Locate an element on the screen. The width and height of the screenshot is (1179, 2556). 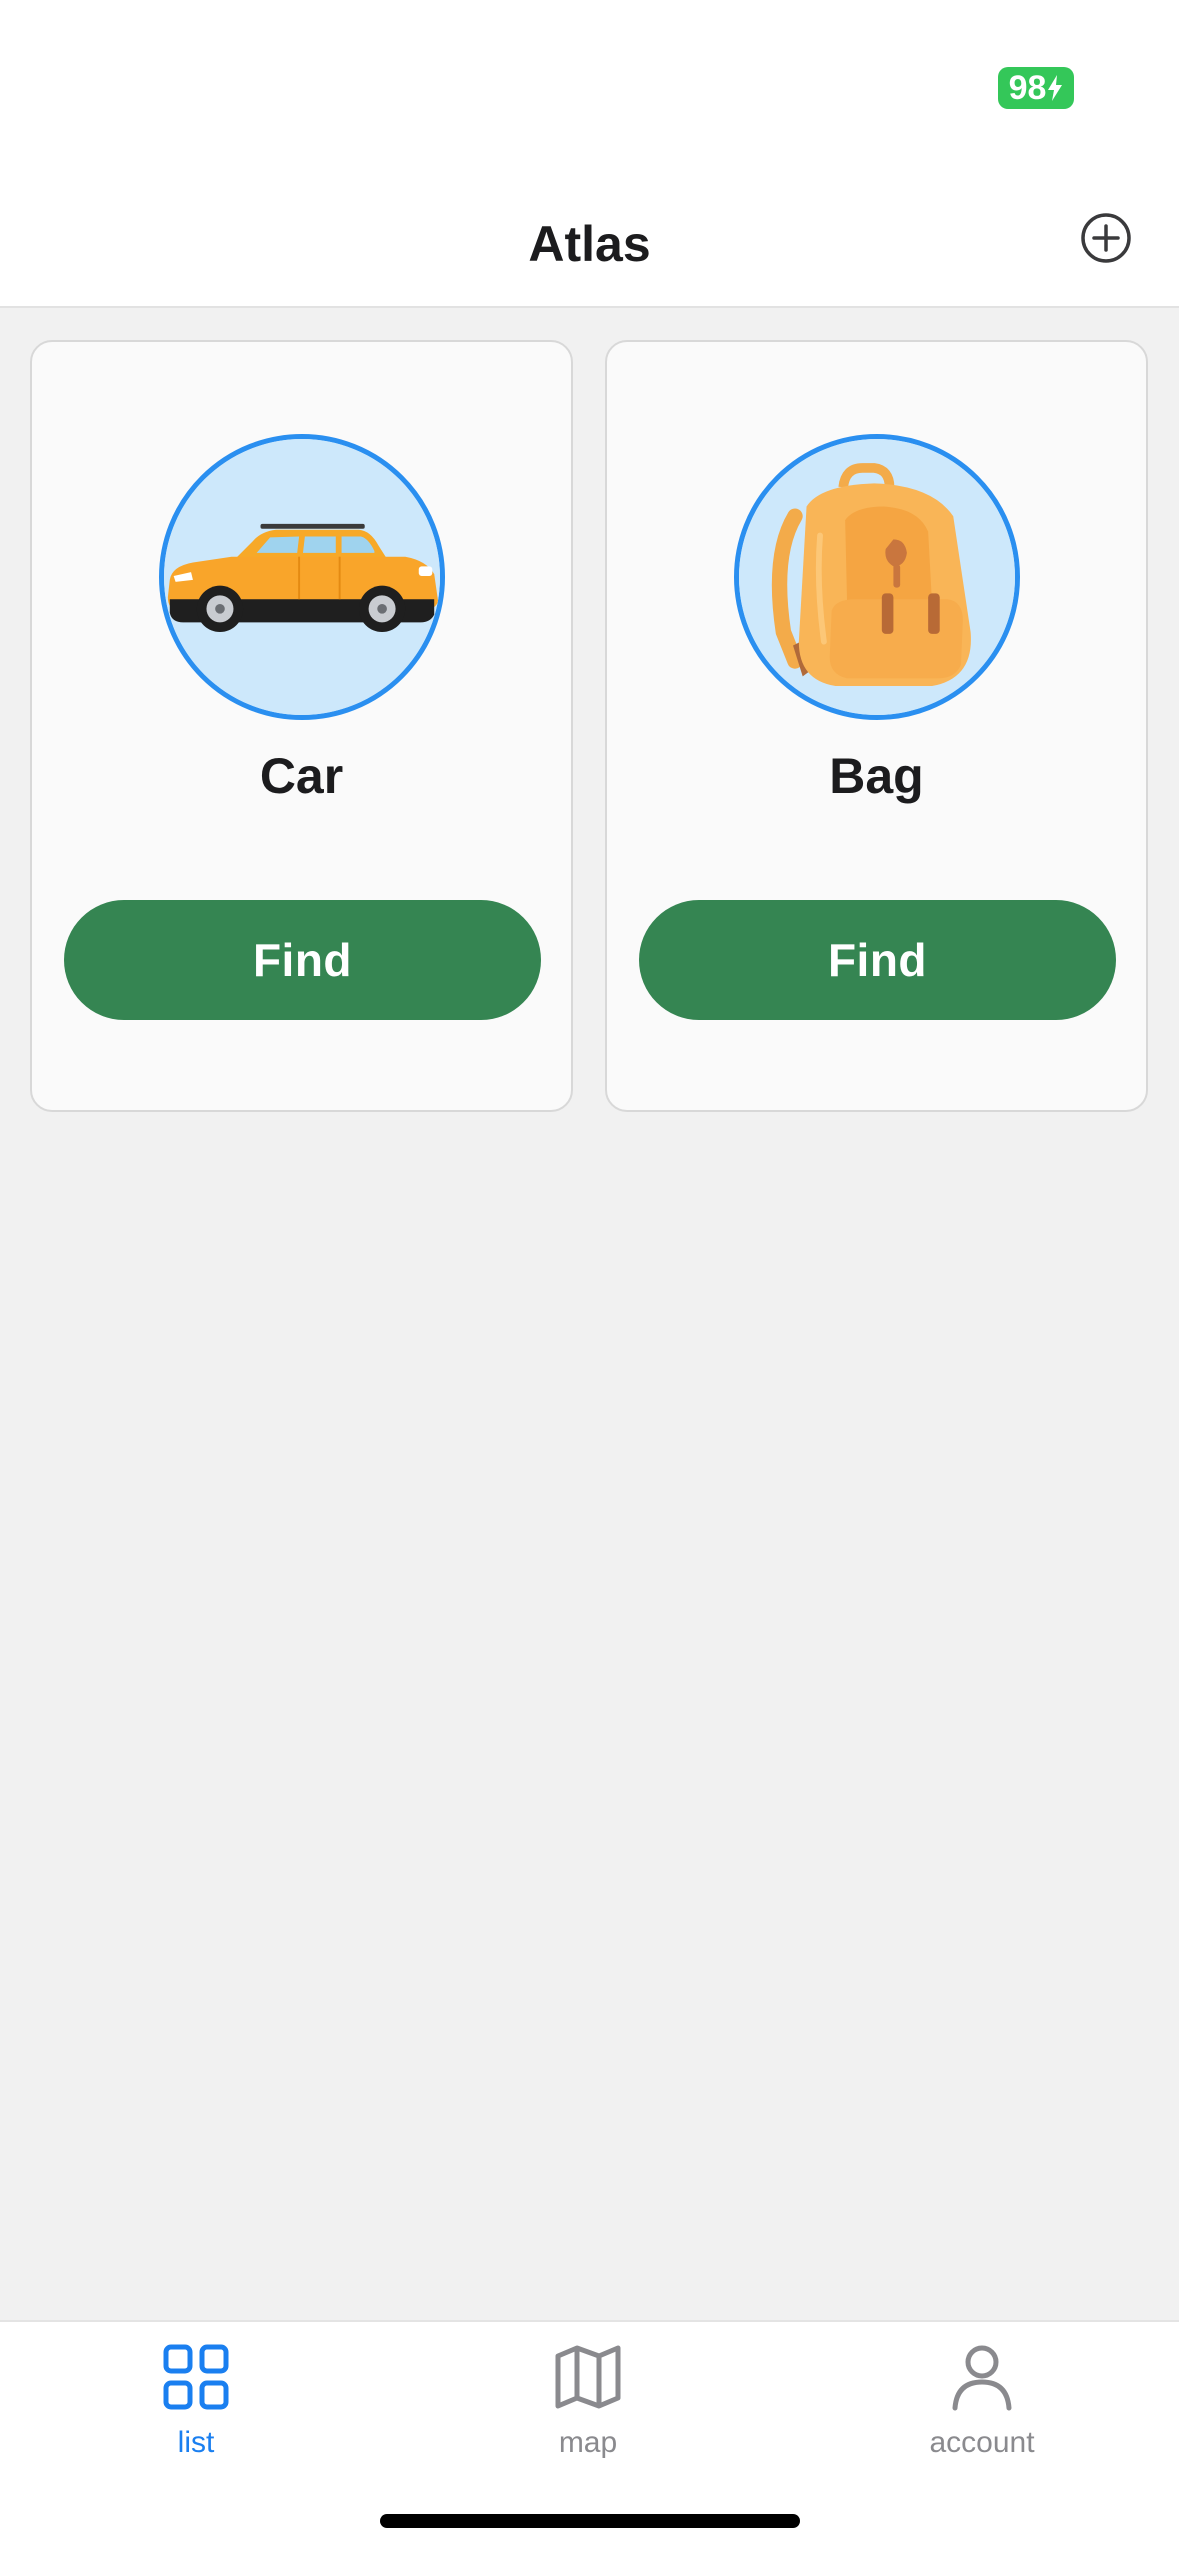
bag-avatar is located at coordinates (877, 577).